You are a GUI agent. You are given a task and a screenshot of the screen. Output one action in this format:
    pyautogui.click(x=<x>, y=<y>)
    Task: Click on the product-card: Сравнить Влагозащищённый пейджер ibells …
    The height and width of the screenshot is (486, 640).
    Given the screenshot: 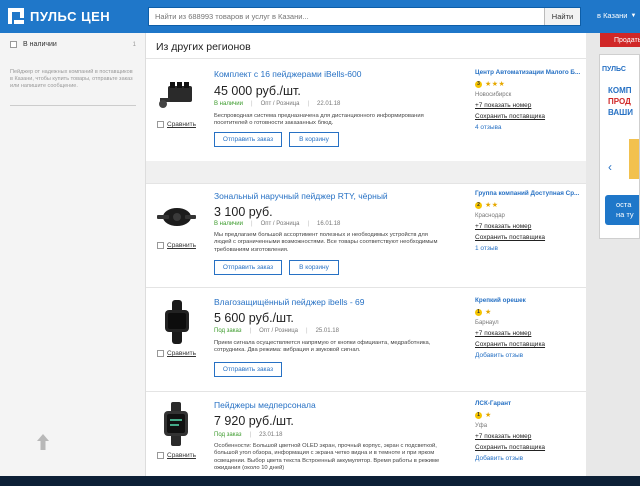 What is the action you would take?
    pyautogui.click(x=366, y=339)
    